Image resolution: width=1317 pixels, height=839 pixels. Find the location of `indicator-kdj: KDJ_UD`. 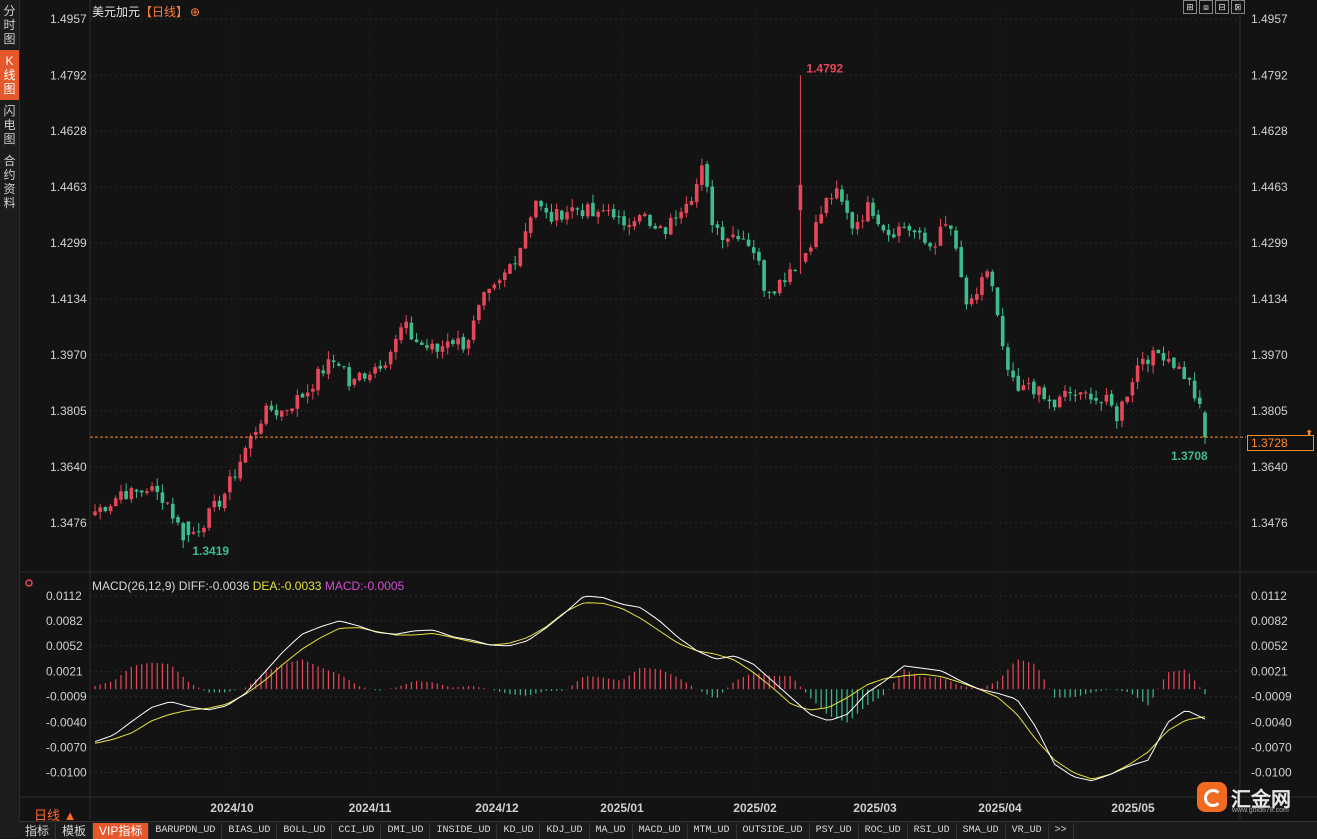

indicator-kdj: KDJ_UD is located at coordinates (565, 830).